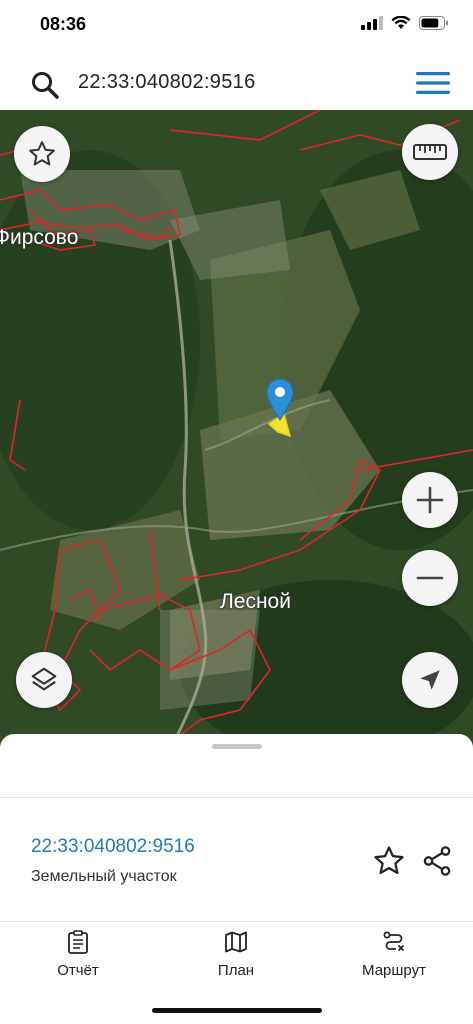 The image size is (473, 1024). I want to click on tab-report-label: Отчёт, so click(78, 970).